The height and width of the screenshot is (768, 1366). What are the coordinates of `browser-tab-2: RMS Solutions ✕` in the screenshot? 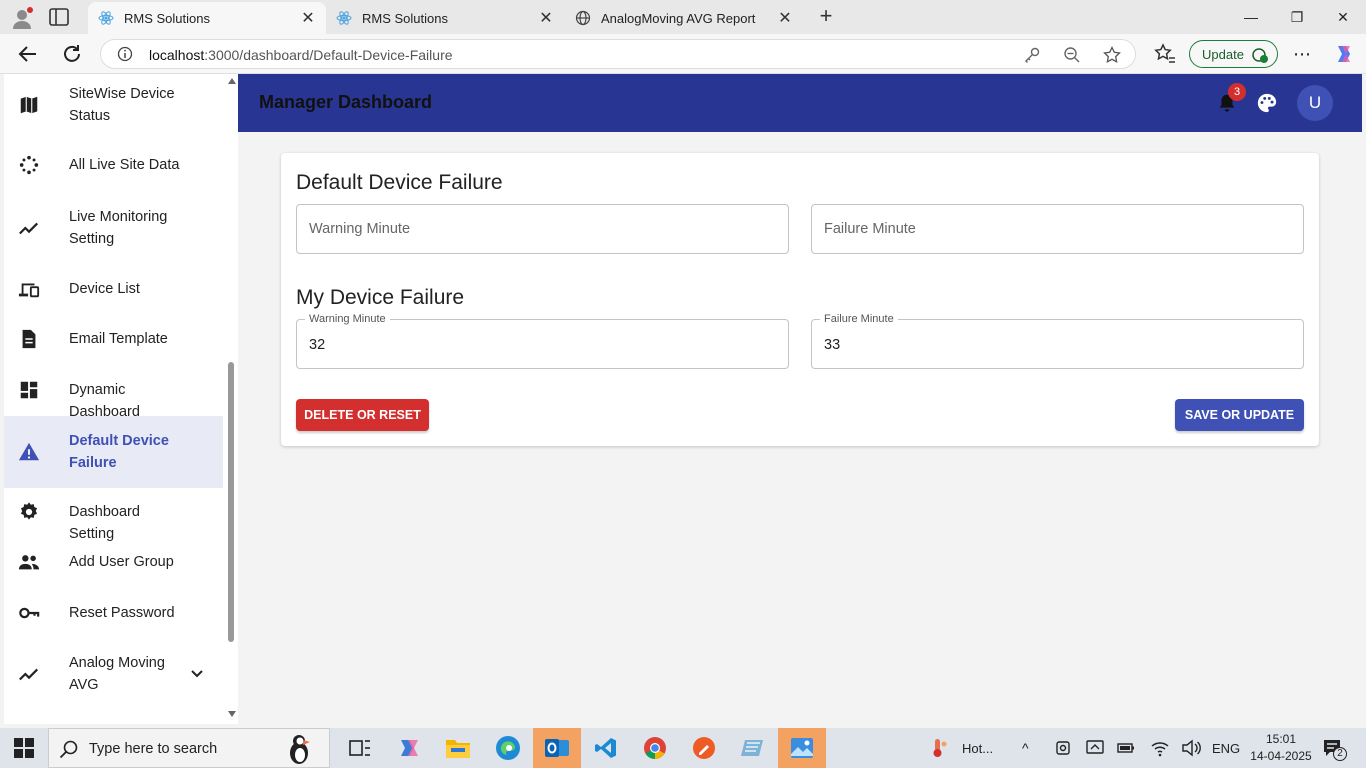 It's located at (445, 18).